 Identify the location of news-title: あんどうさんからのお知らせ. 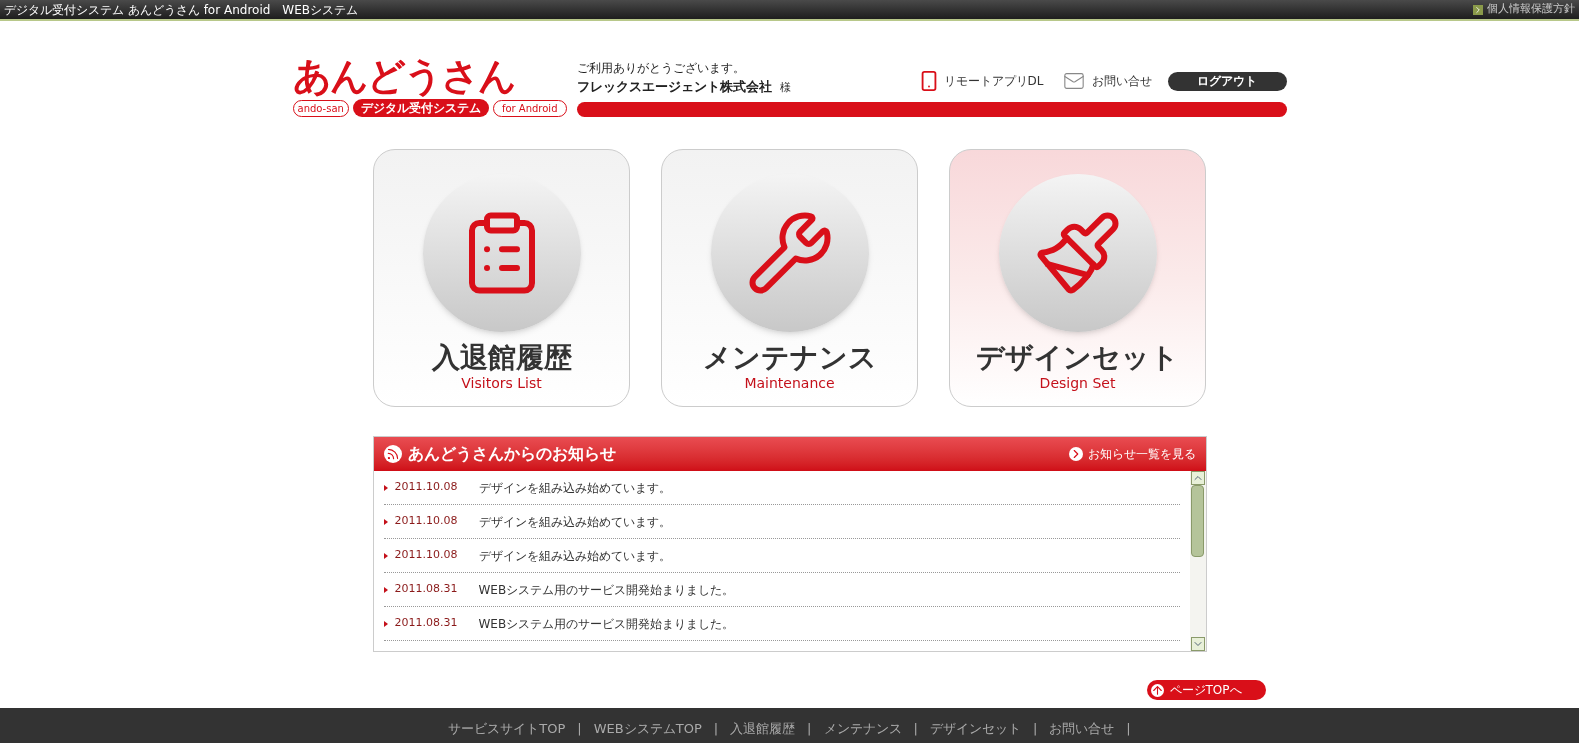
(511, 454).